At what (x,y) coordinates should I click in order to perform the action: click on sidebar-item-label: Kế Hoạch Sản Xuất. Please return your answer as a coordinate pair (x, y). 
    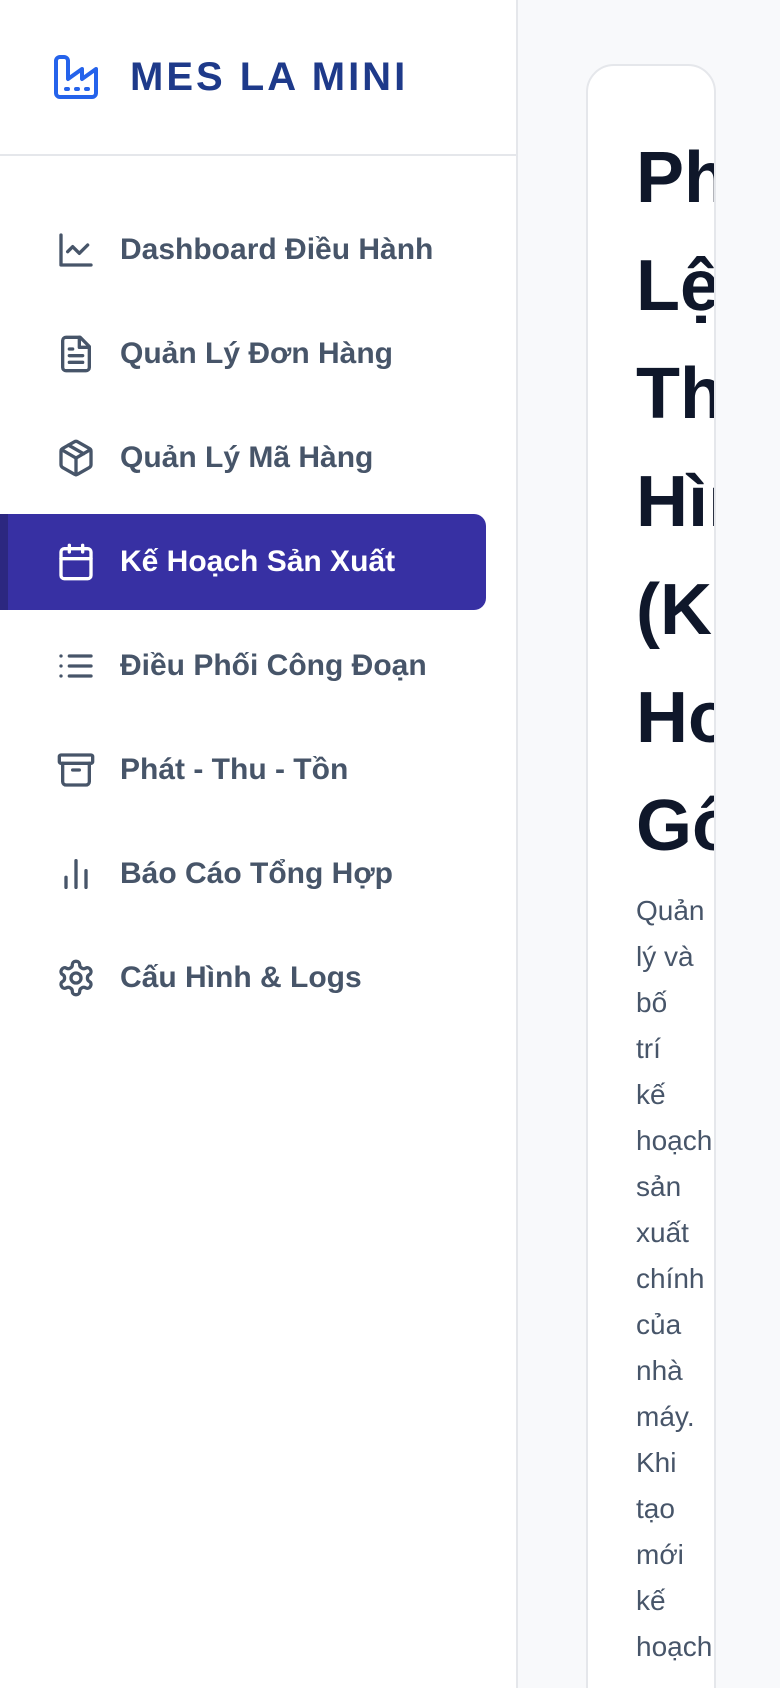
    Looking at the image, I should click on (258, 561).